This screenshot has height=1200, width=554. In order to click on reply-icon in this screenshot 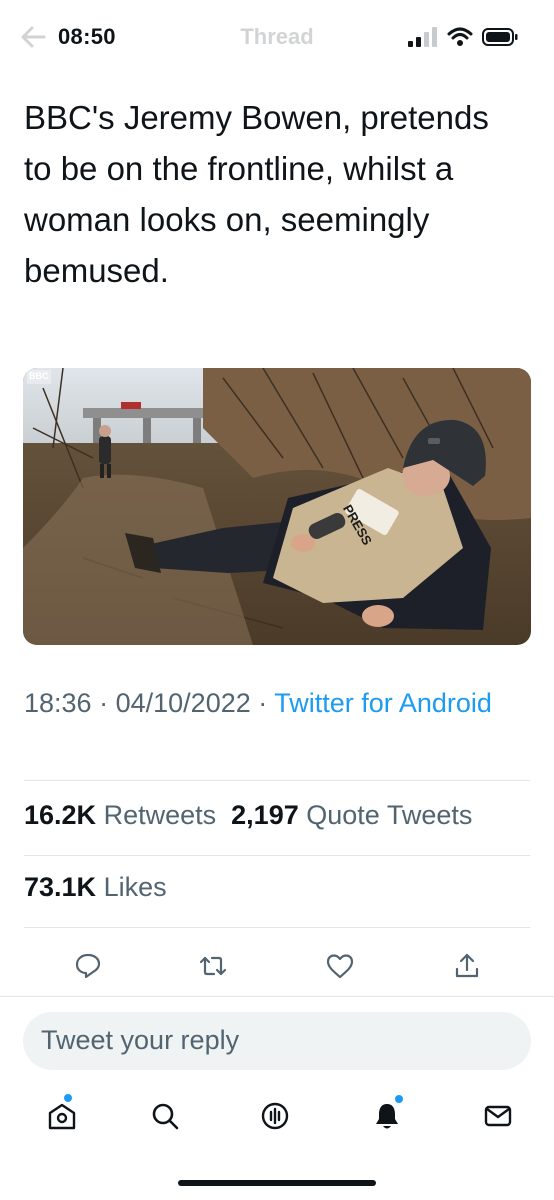, I will do `click(88, 966)`.